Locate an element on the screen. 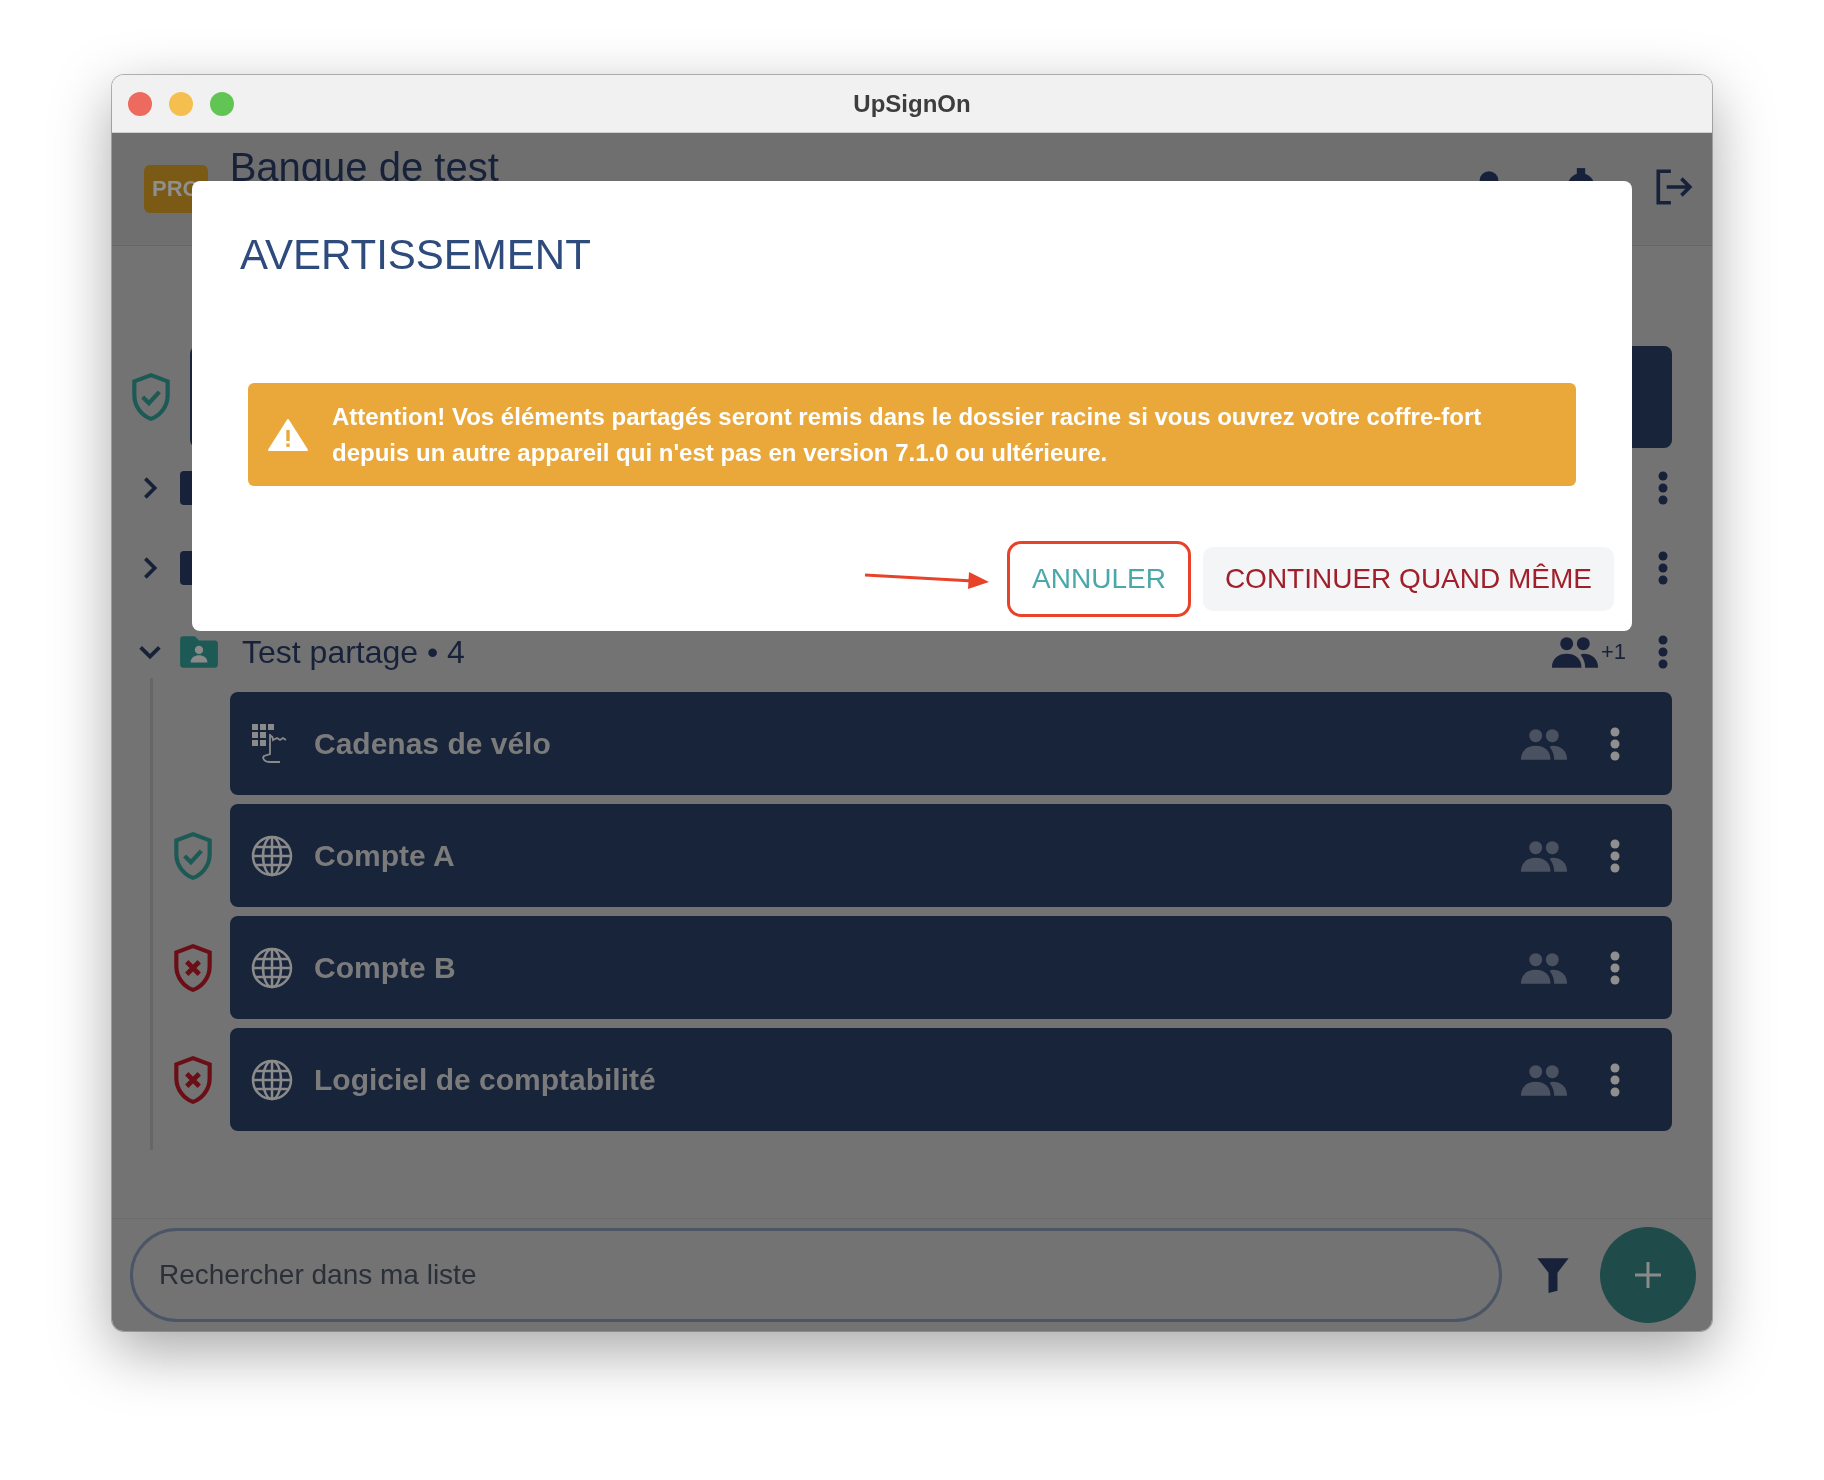  item-name: Logiciel de comptabilité is located at coordinates (485, 1079).